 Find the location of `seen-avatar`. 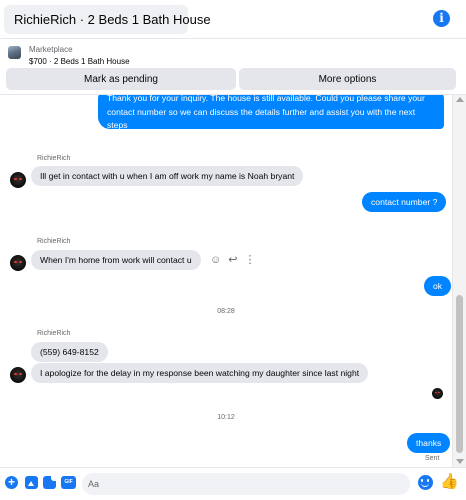

seen-avatar is located at coordinates (437, 393).